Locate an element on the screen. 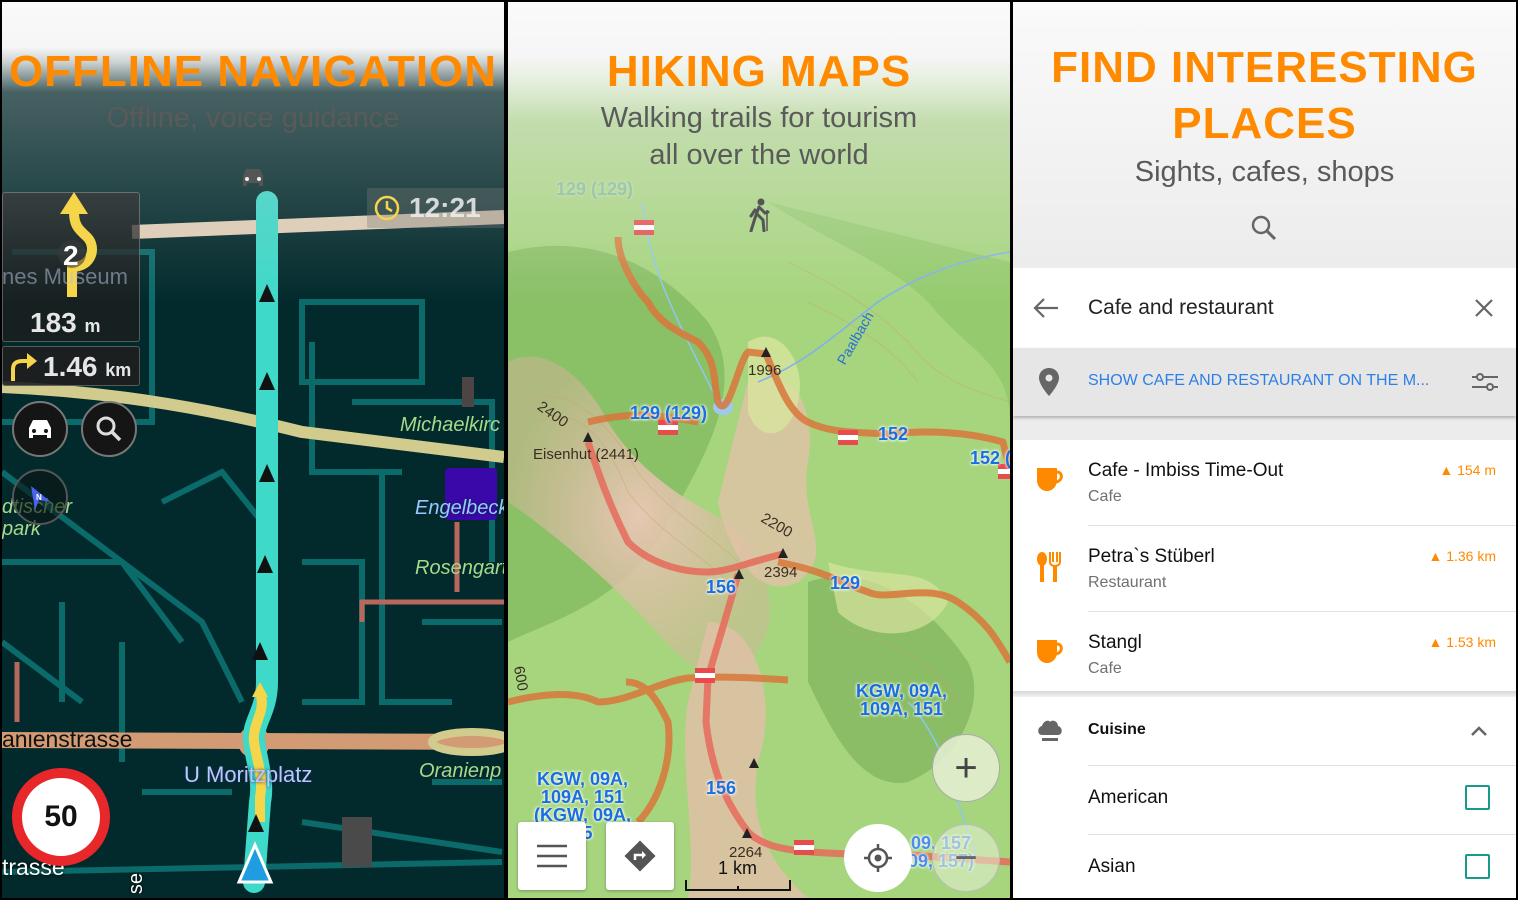 This screenshot has height=900, width=1518. result-distance: ▲ 1.36 km is located at coordinates (1462, 556).